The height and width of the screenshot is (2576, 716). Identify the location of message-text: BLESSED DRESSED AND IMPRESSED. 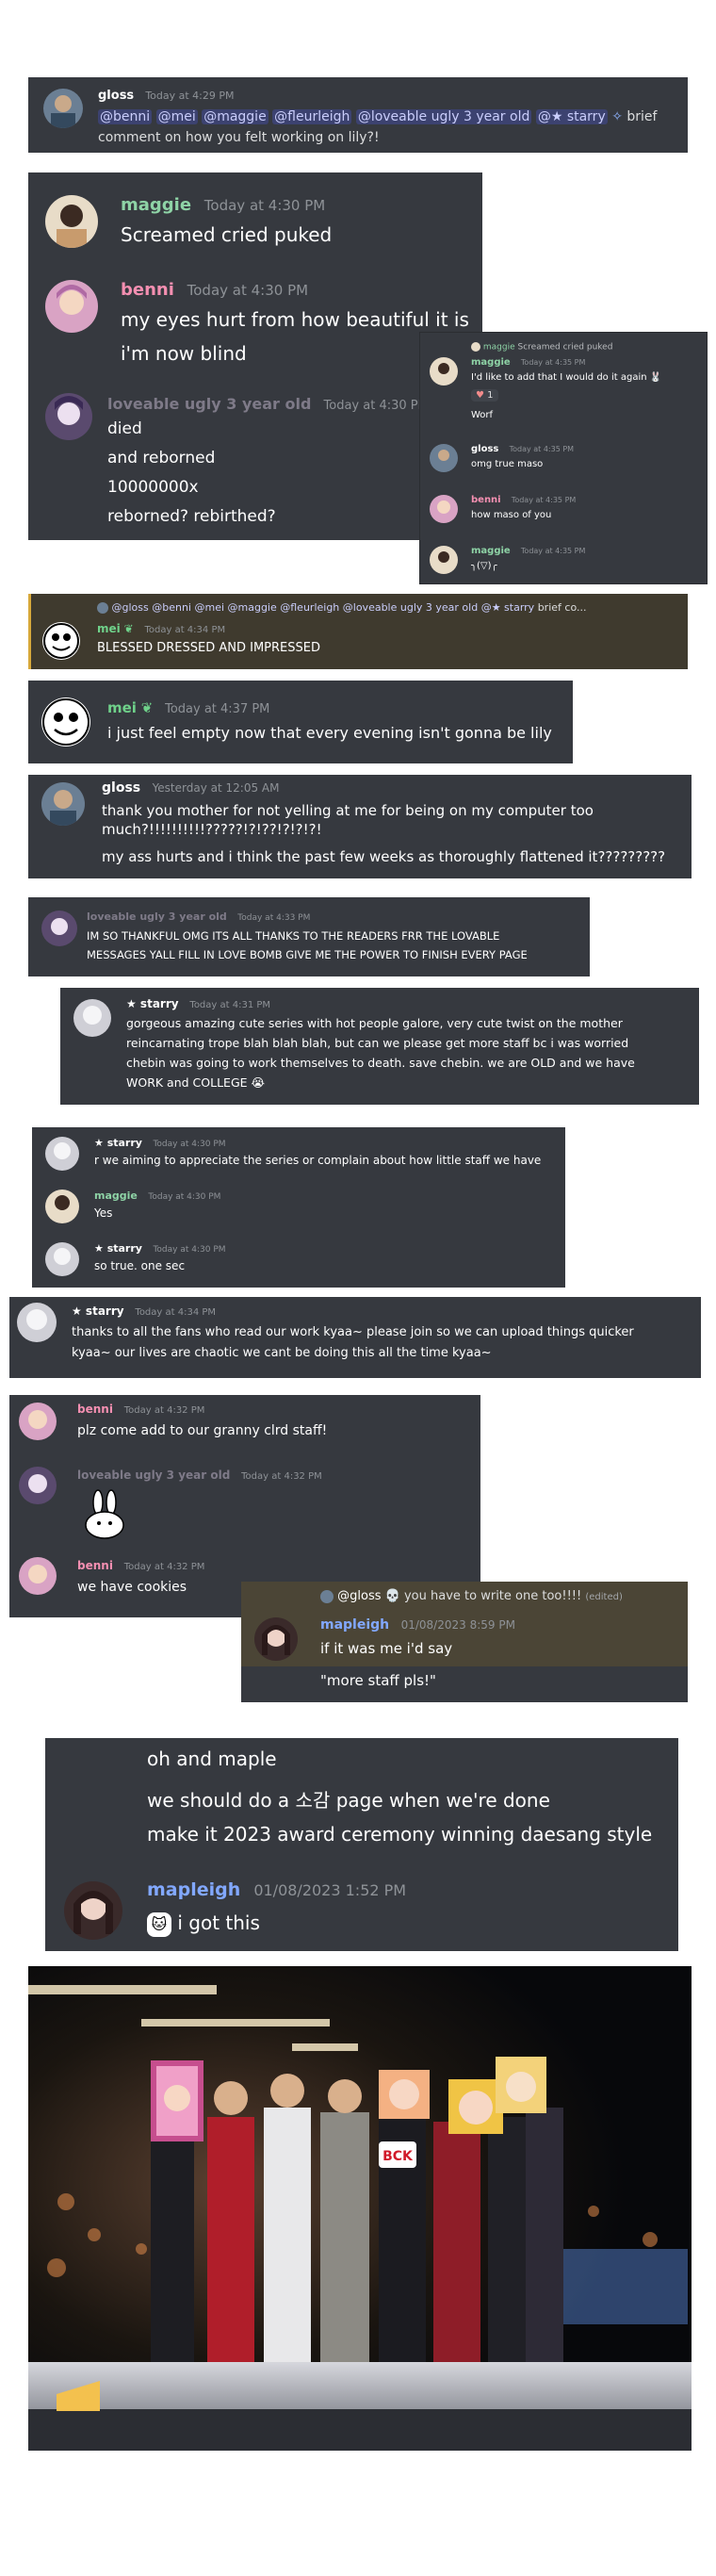
(209, 648).